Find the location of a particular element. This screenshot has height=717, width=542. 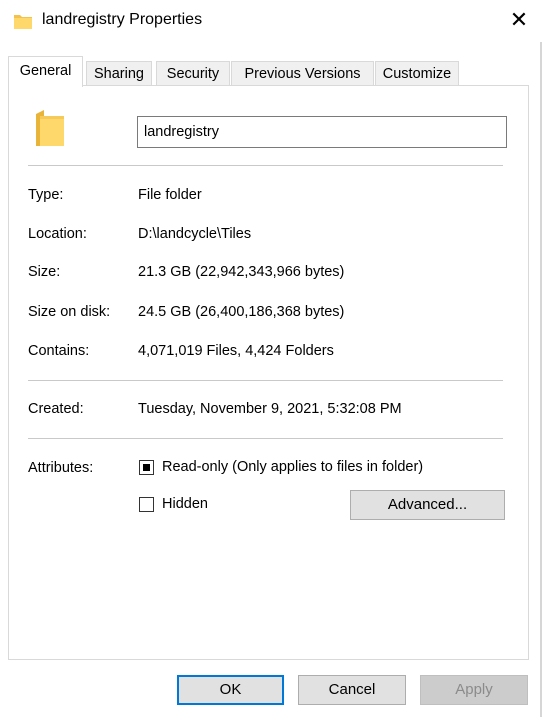

folder-icon is located at coordinates (23, 22).